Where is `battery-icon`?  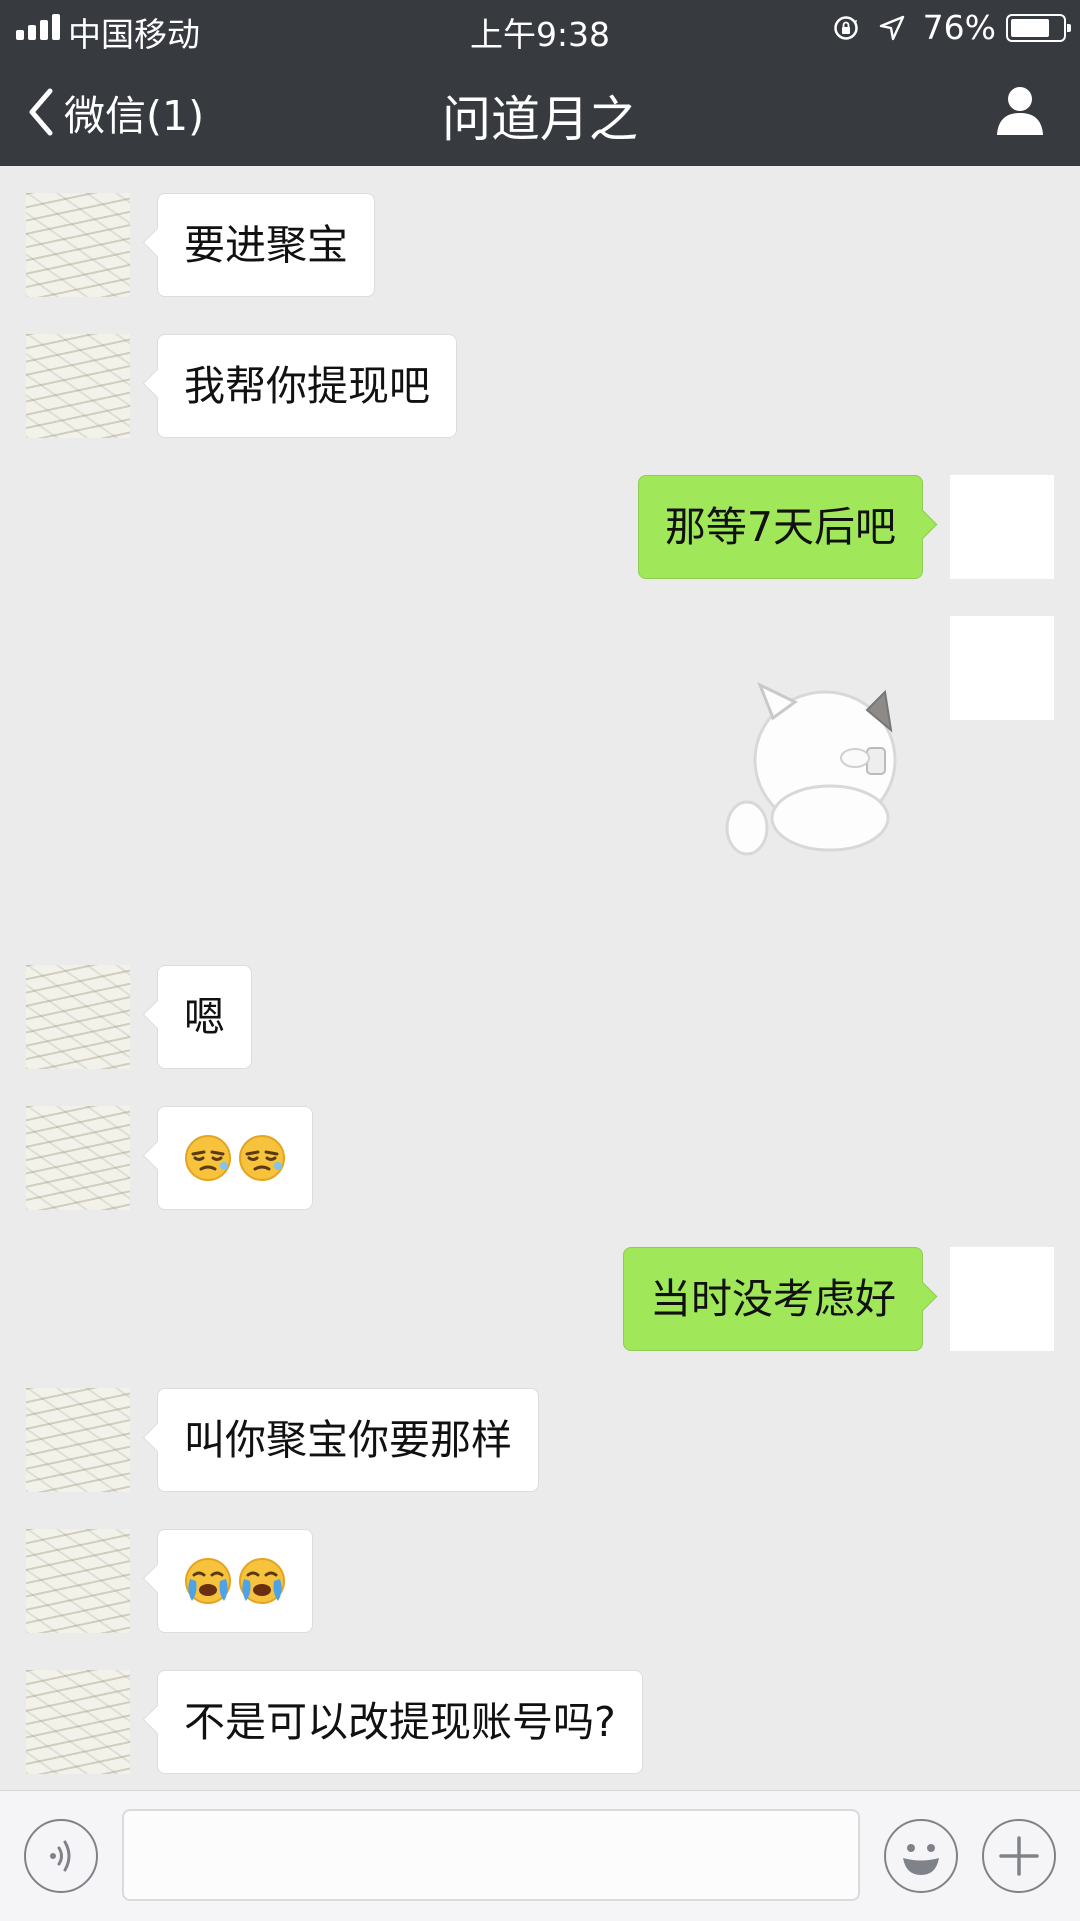 battery-icon is located at coordinates (1038, 27).